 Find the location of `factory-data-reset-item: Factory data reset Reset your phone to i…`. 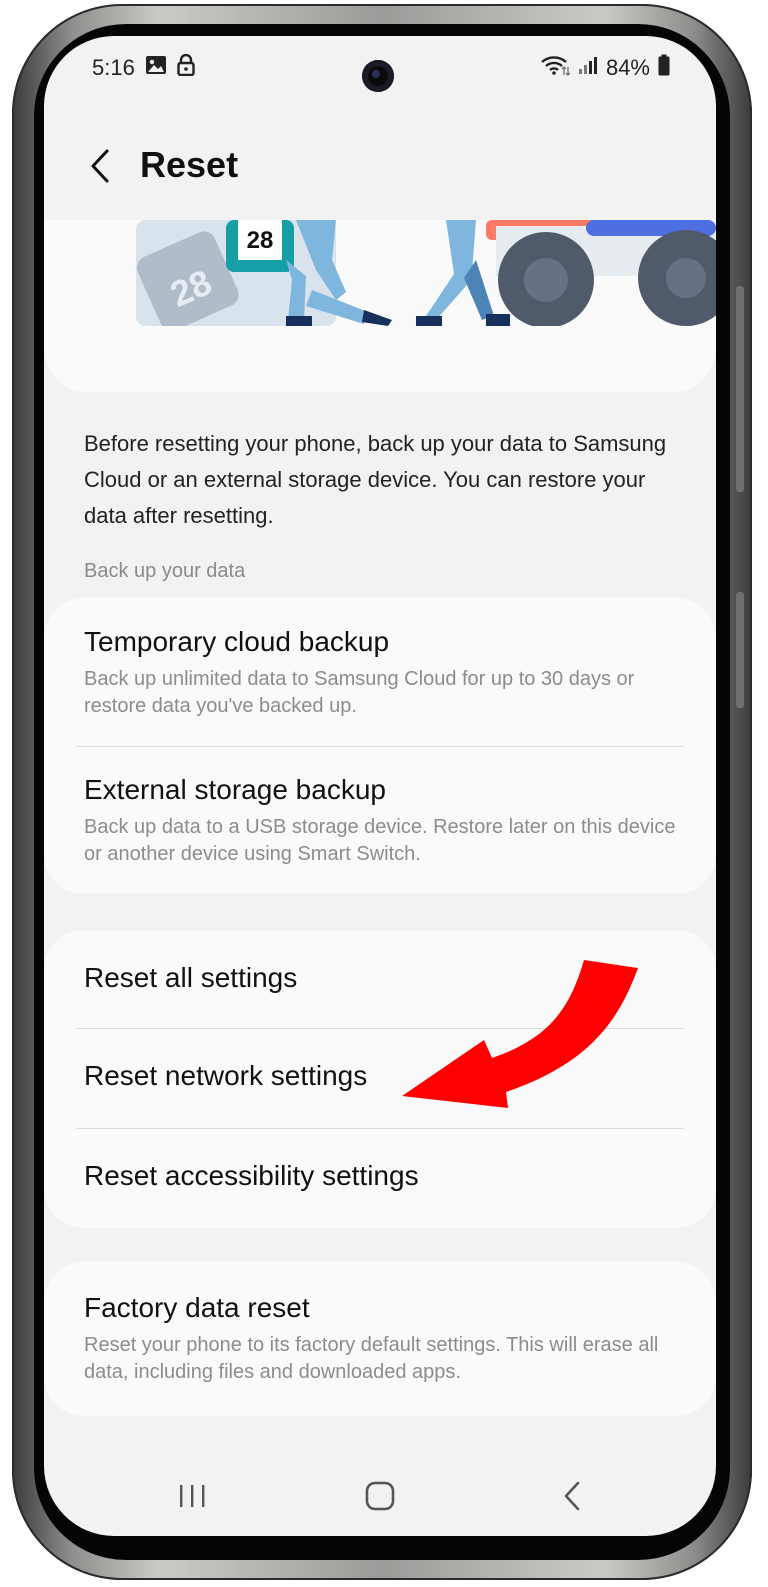

factory-data-reset-item: Factory data reset Reset your phone to i… is located at coordinates (385, 1339).